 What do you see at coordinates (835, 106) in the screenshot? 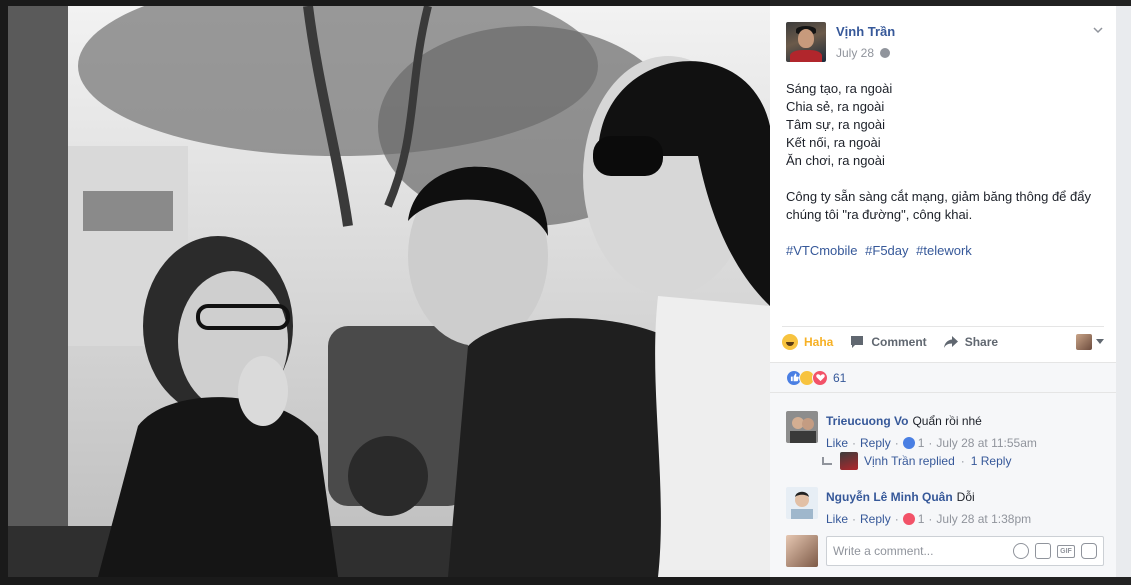
I see `post-line: Chia sẻ, ra ngoài` at bounding box center [835, 106].